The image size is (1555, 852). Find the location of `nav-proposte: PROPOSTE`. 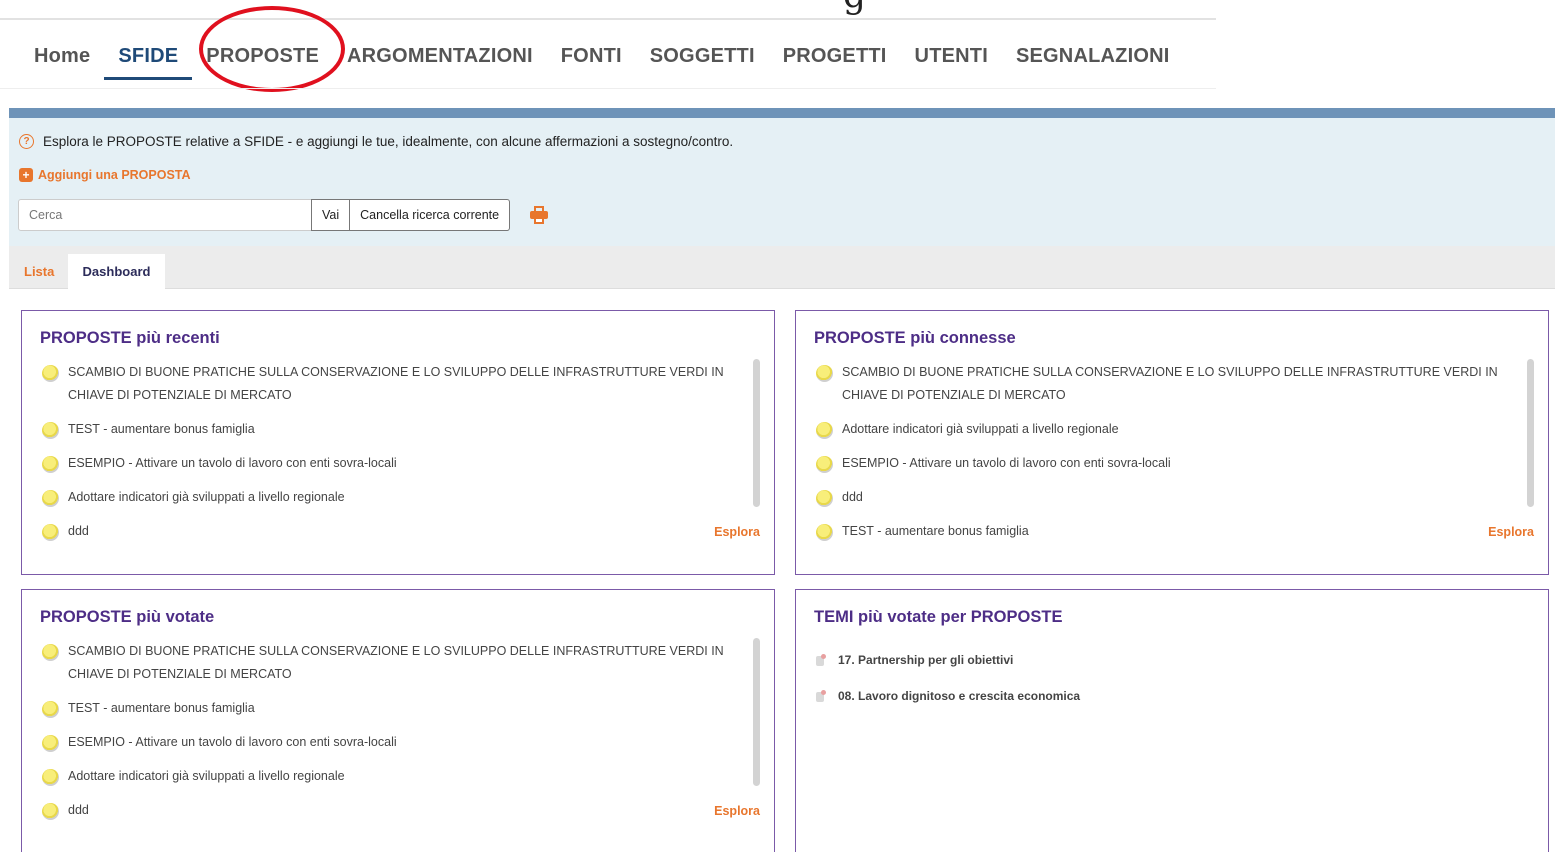

nav-proposte: PROPOSTE is located at coordinates (262, 62).